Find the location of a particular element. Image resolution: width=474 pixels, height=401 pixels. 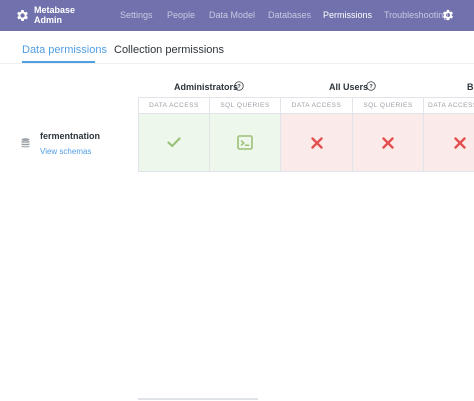

view-schemas-link: View schemas is located at coordinates (65, 151).